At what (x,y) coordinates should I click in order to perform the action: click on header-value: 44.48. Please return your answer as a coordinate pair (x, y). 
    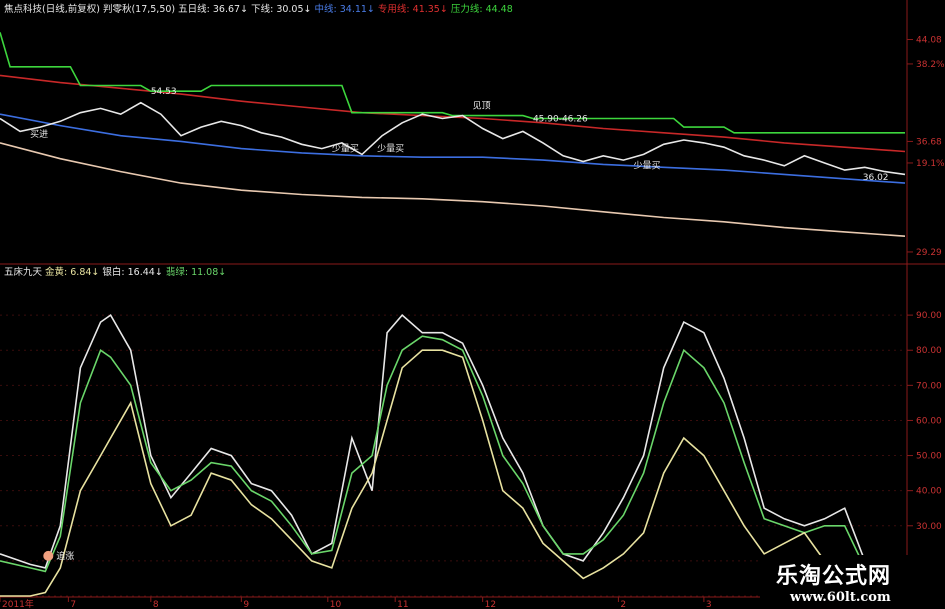
    Looking at the image, I should click on (499, 9).